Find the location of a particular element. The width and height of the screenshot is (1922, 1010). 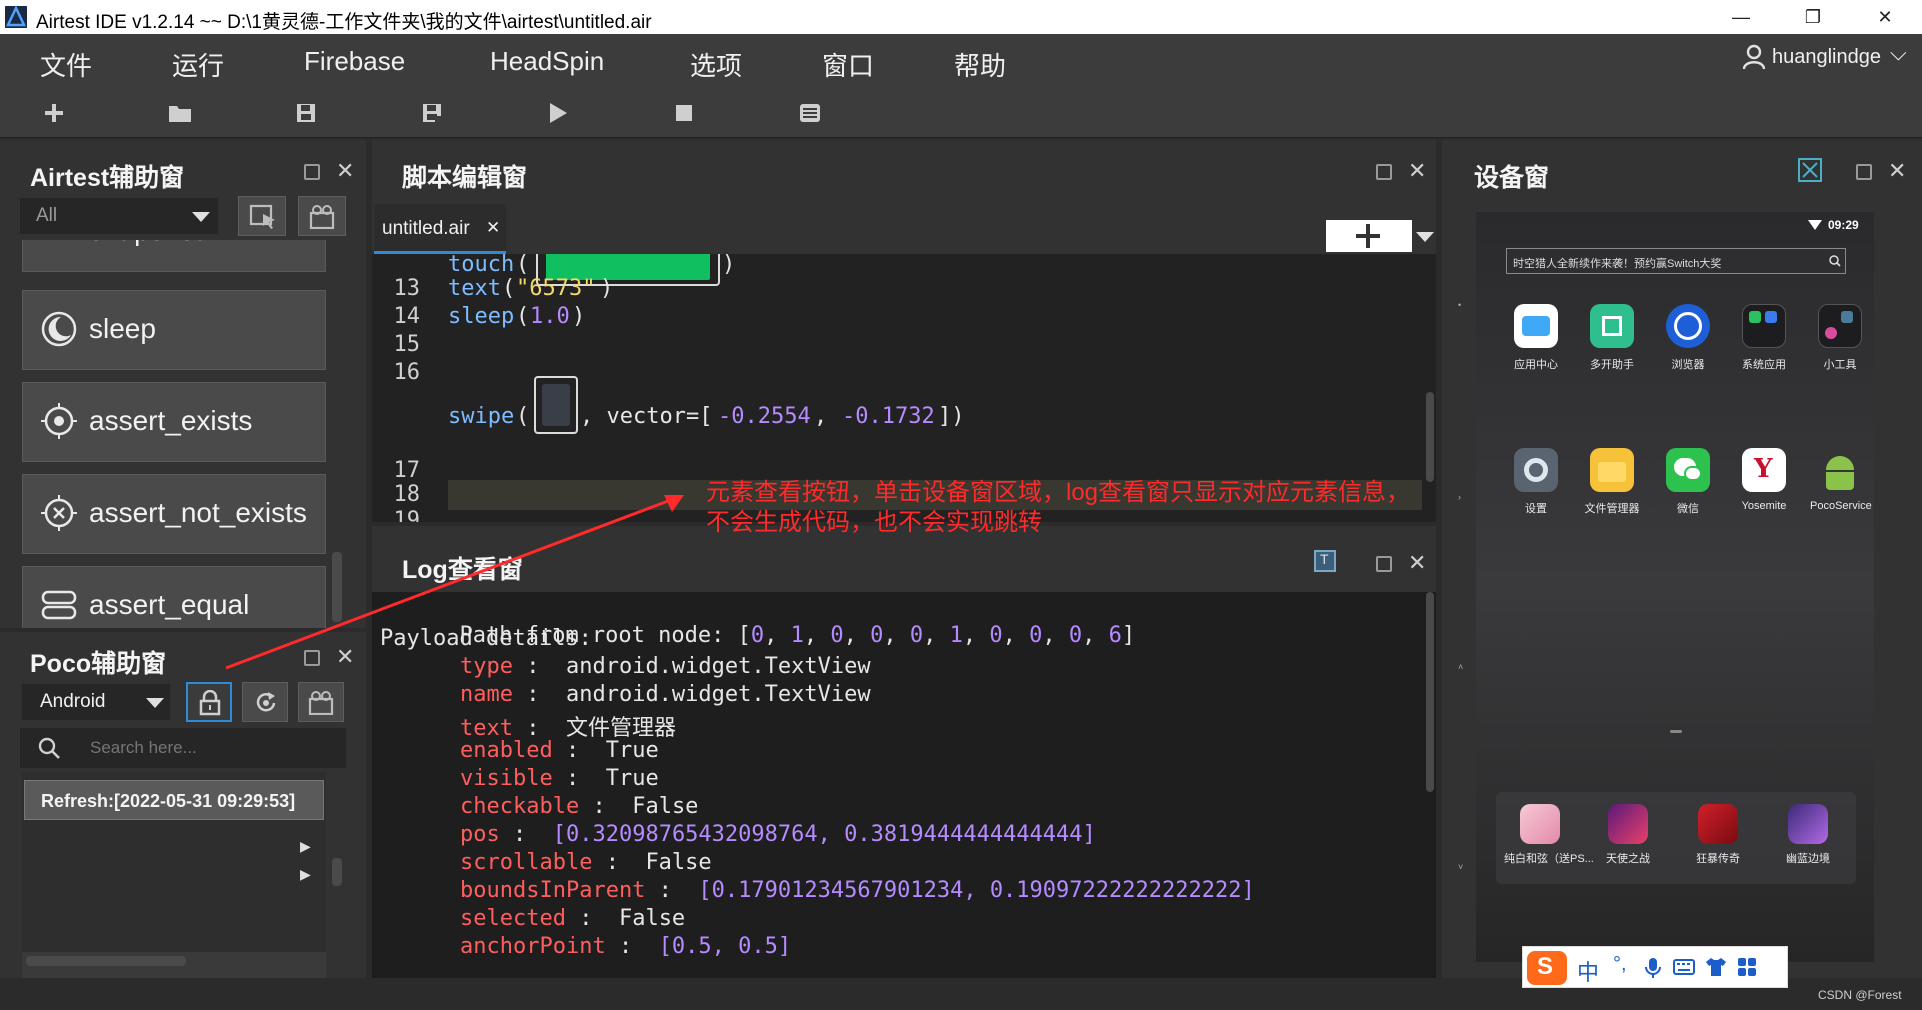

tree-root-label: Refresh:[2022-05-31 09:29:53] is located at coordinates (168, 801).